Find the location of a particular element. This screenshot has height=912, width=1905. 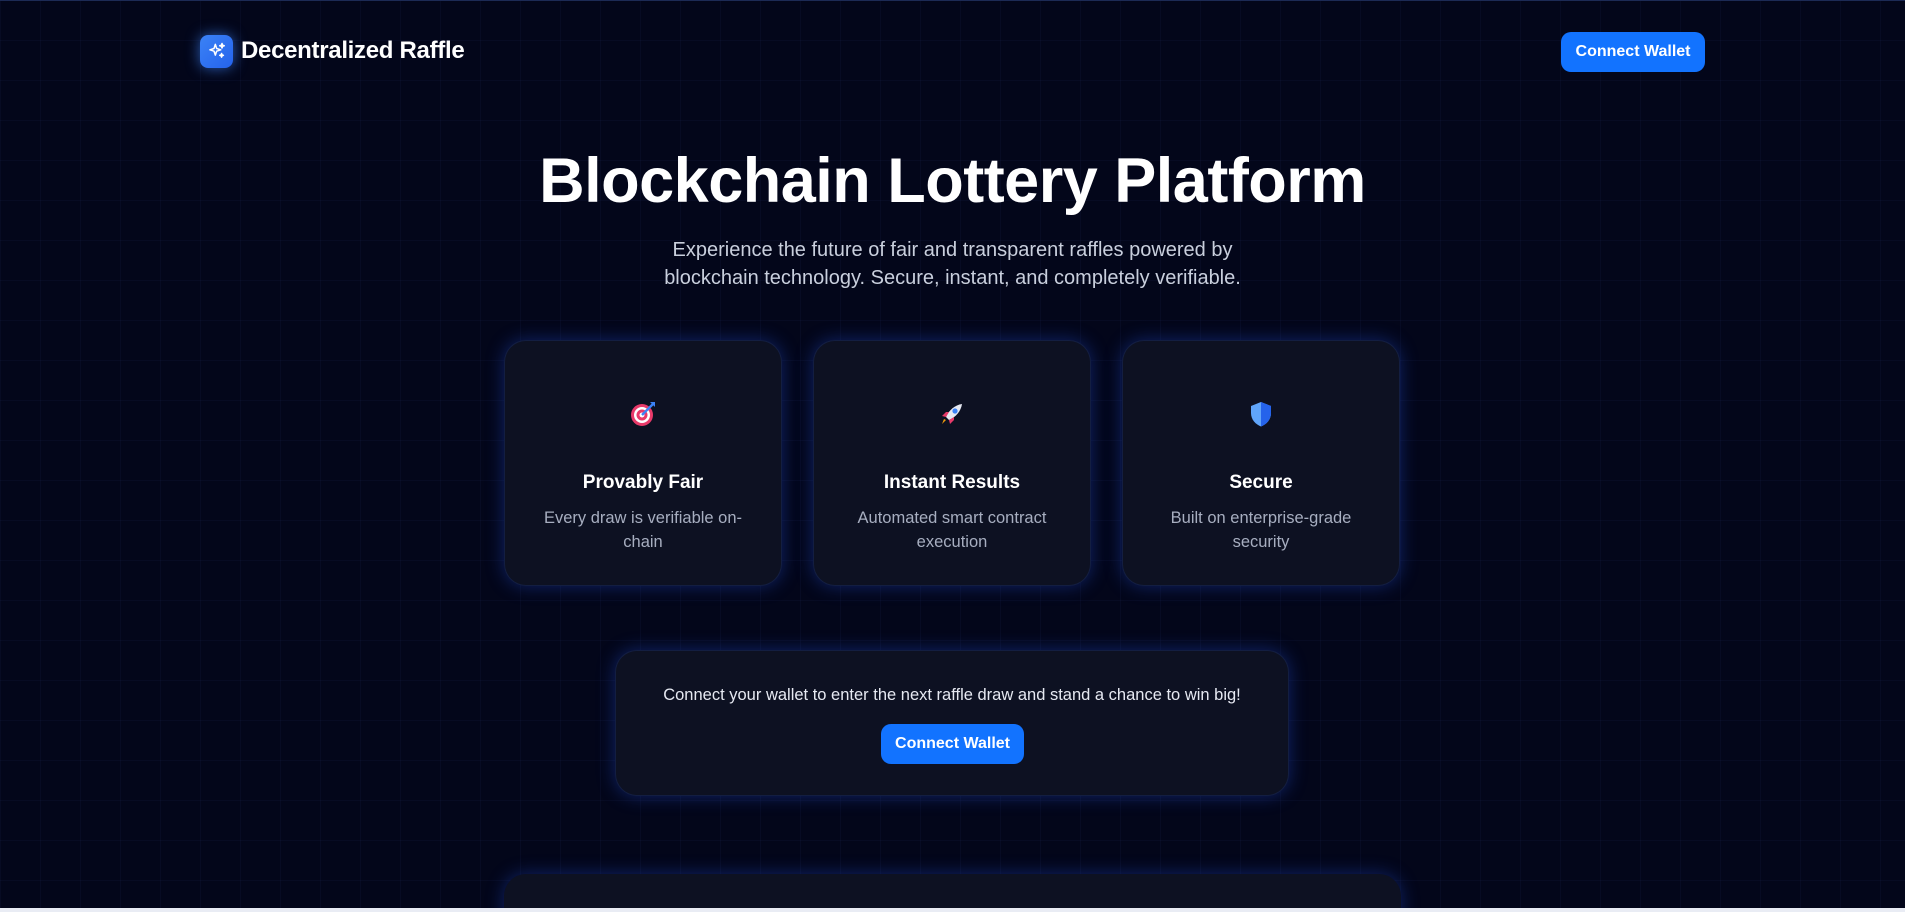

feature-title: Instant Results is located at coordinates (952, 482).